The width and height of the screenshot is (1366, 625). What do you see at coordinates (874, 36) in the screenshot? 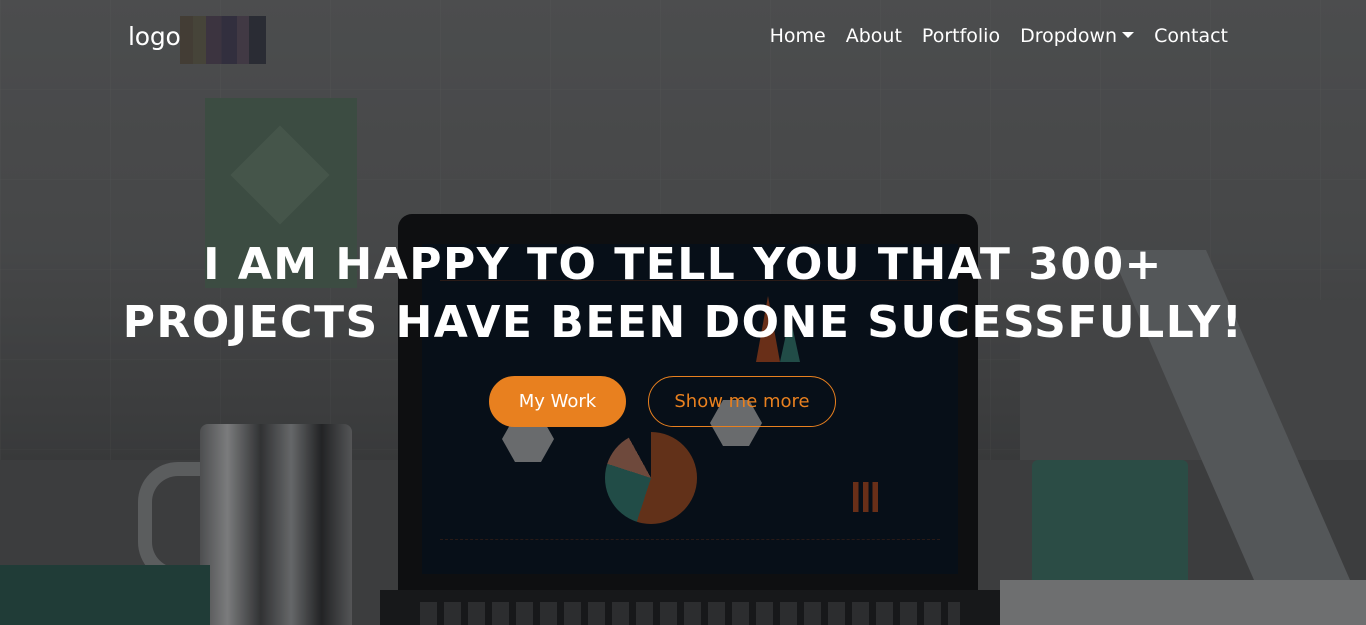
I see `nav-link-about: About` at bounding box center [874, 36].